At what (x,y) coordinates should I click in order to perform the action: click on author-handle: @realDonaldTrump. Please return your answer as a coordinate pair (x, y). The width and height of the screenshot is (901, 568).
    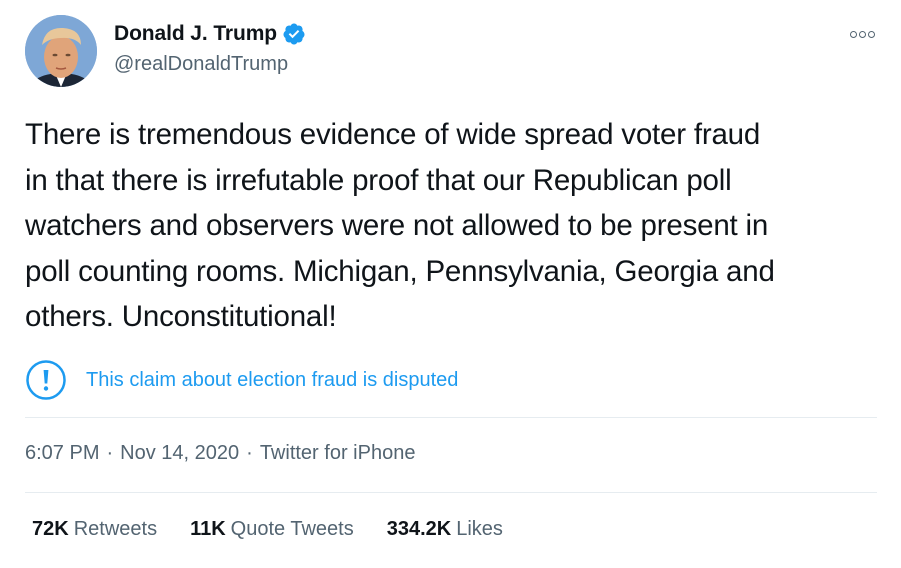
    Looking at the image, I should click on (201, 64).